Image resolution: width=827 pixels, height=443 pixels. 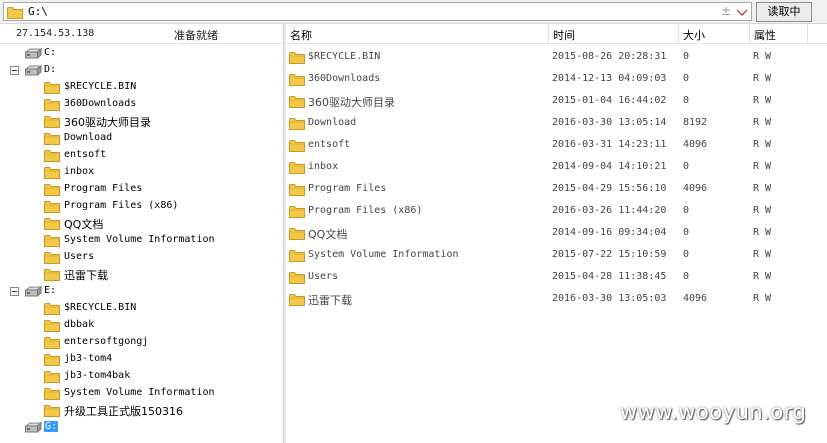 I want to click on column-header-attr: 属性, so click(x=765, y=35).